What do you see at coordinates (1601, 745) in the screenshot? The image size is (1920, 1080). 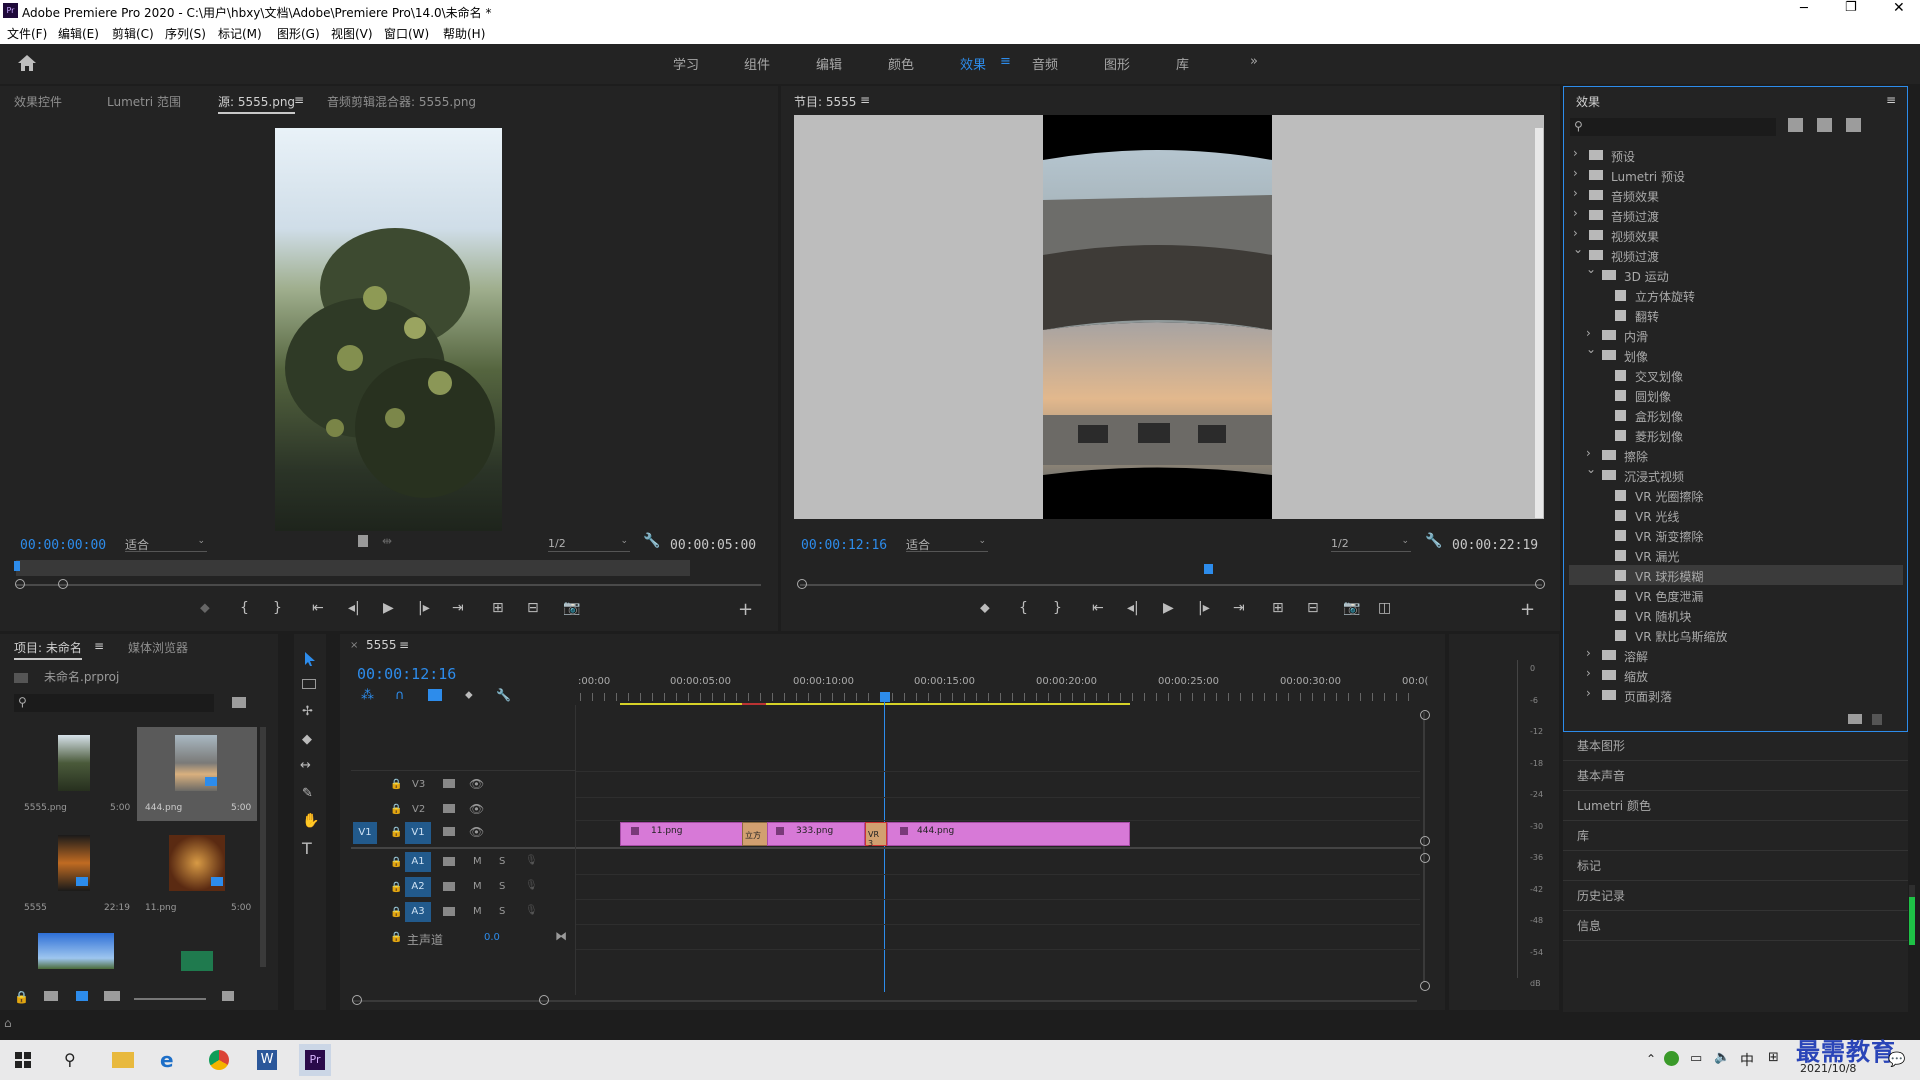 I see `panel-essential-graphics: 基本图形` at bounding box center [1601, 745].